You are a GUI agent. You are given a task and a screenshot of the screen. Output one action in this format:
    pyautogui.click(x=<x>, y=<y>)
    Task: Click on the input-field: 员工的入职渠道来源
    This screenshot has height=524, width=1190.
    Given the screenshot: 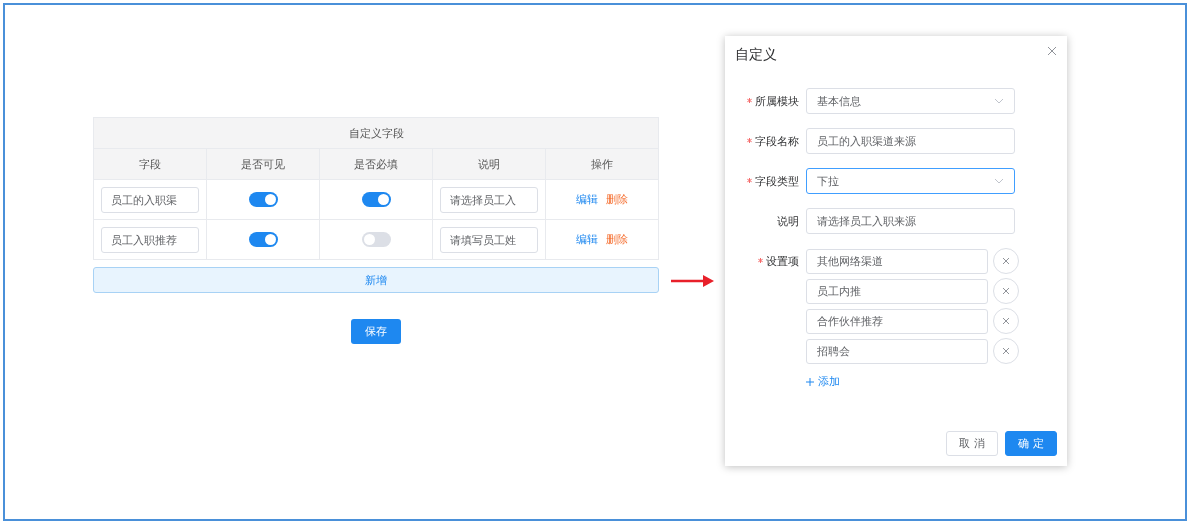 What is the action you would take?
    pyautogui.click(x=910, y=141)
    